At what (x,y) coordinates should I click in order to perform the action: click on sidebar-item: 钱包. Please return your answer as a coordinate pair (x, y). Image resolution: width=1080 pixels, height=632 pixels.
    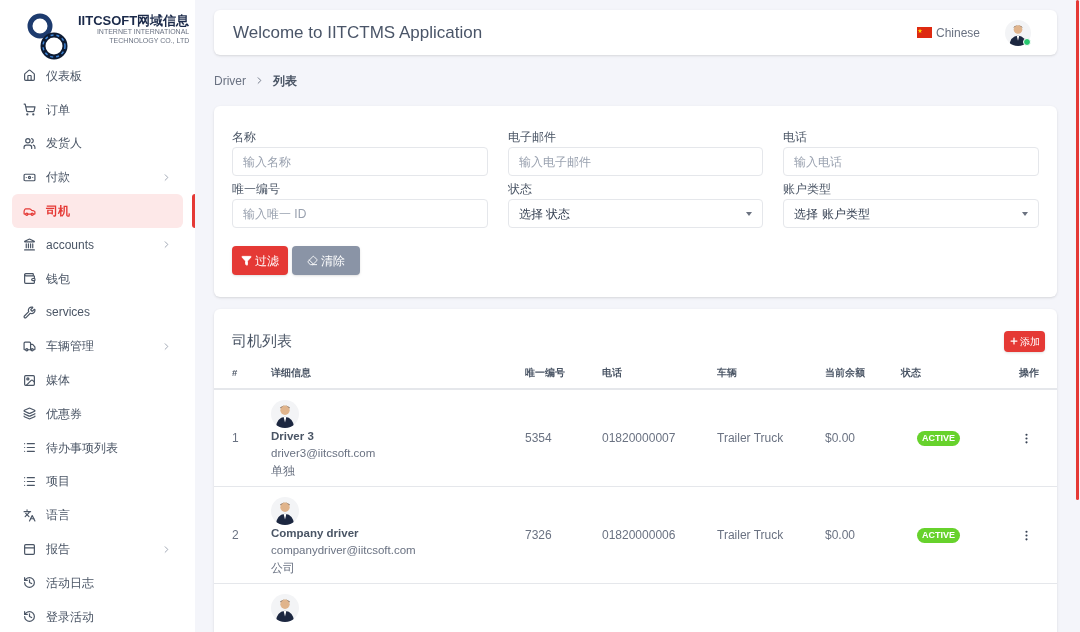
    Looking at the image, I should click on (97, 278).